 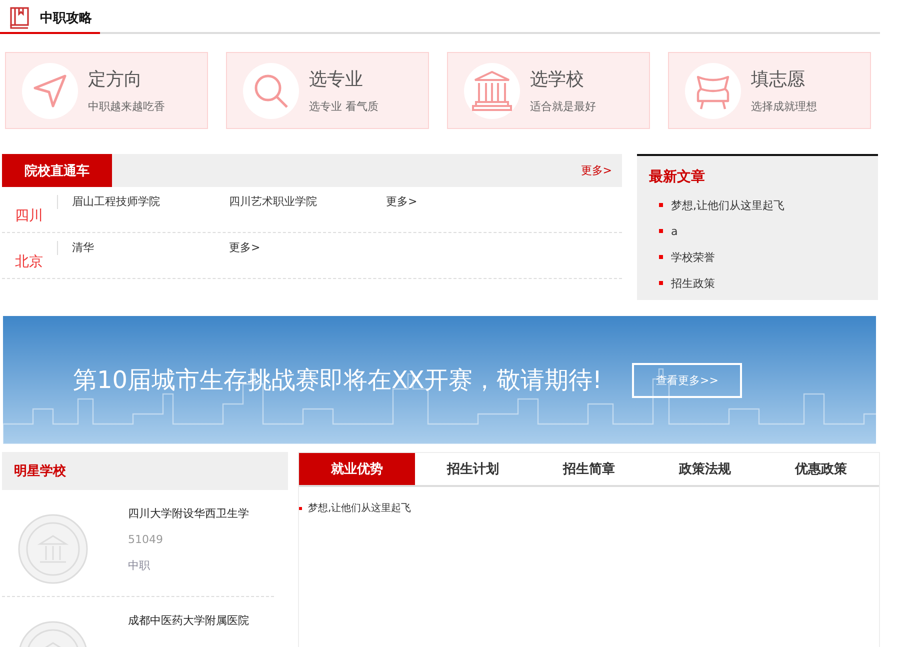 What do you see at coordinates (66, 18) in the screenshot?
I see `section-title: 中职攻略` at bounding box center [66, 18].